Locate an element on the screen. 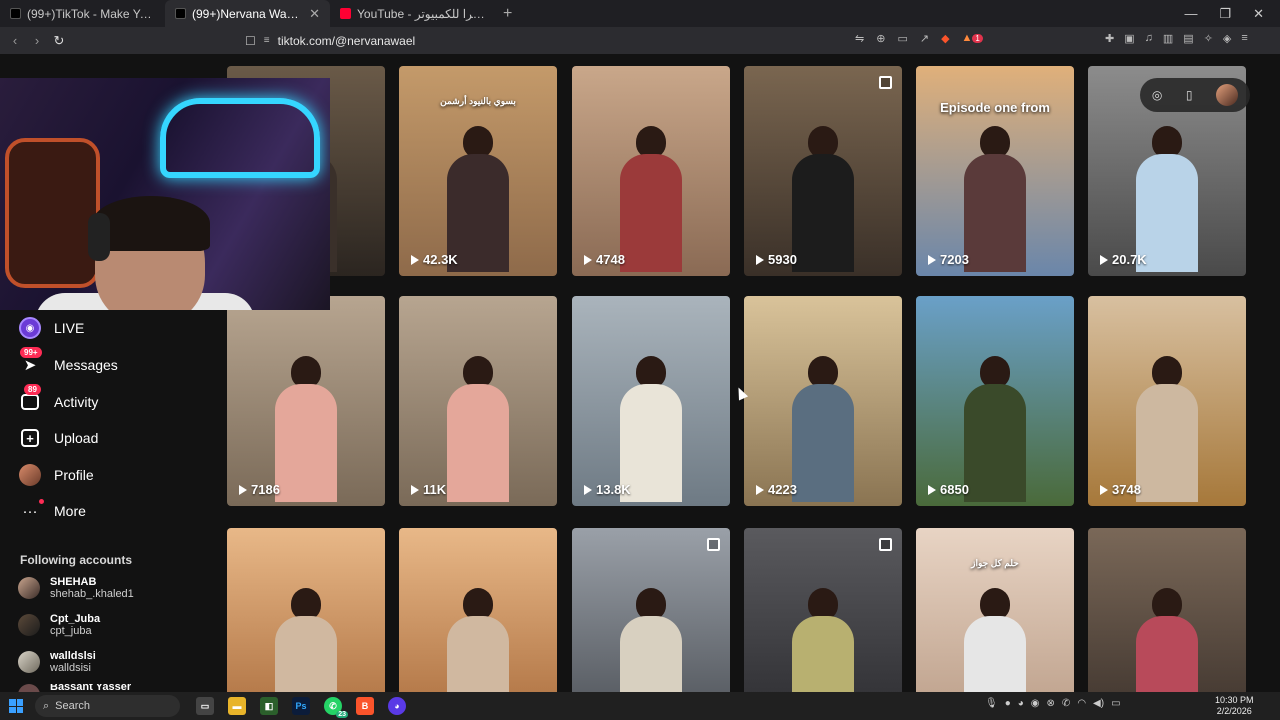 The image size is (1280, 720). brave-shield-icon: ◆ is located at coordinates (945, 38).